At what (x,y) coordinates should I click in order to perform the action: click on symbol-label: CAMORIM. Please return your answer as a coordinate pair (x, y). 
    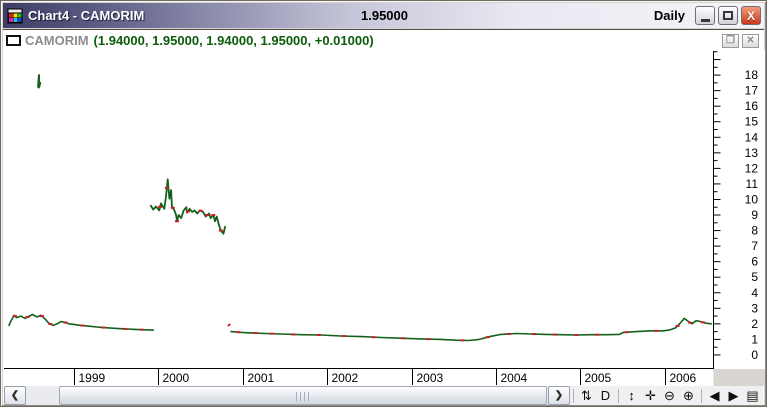
    Looking at the image, I should click on (57, 40).